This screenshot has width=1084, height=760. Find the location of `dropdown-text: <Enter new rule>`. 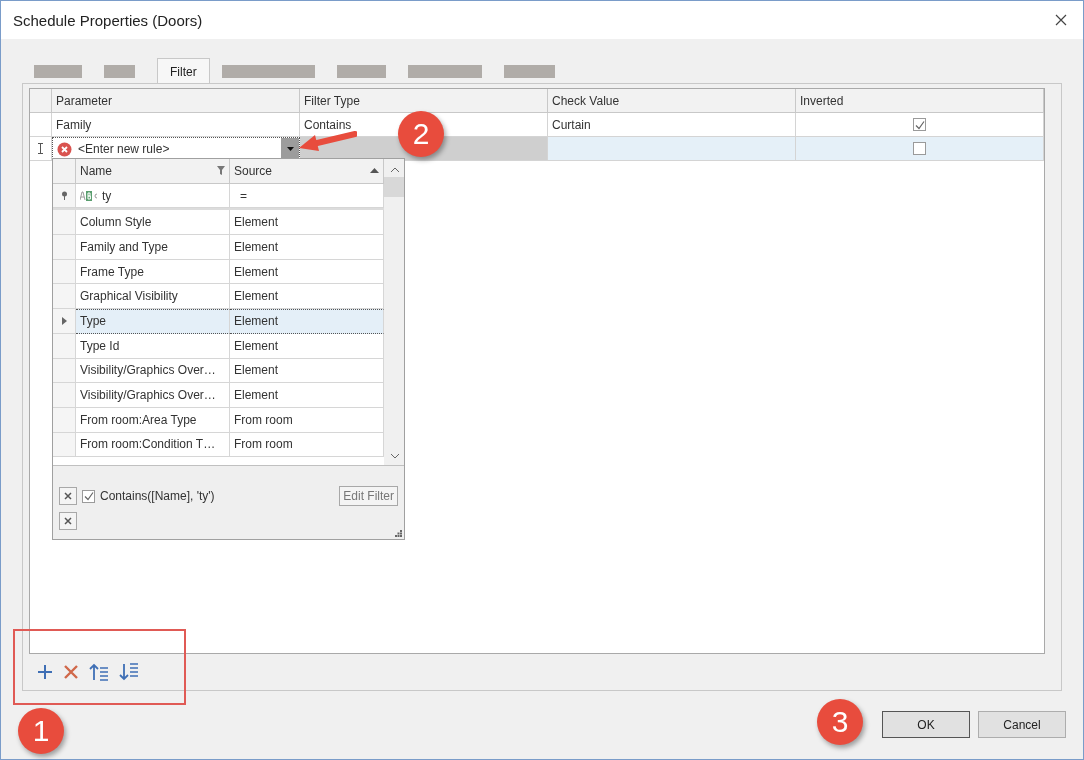

dropdown-text: <Enter new rule> is located at coordinates (124, 149).